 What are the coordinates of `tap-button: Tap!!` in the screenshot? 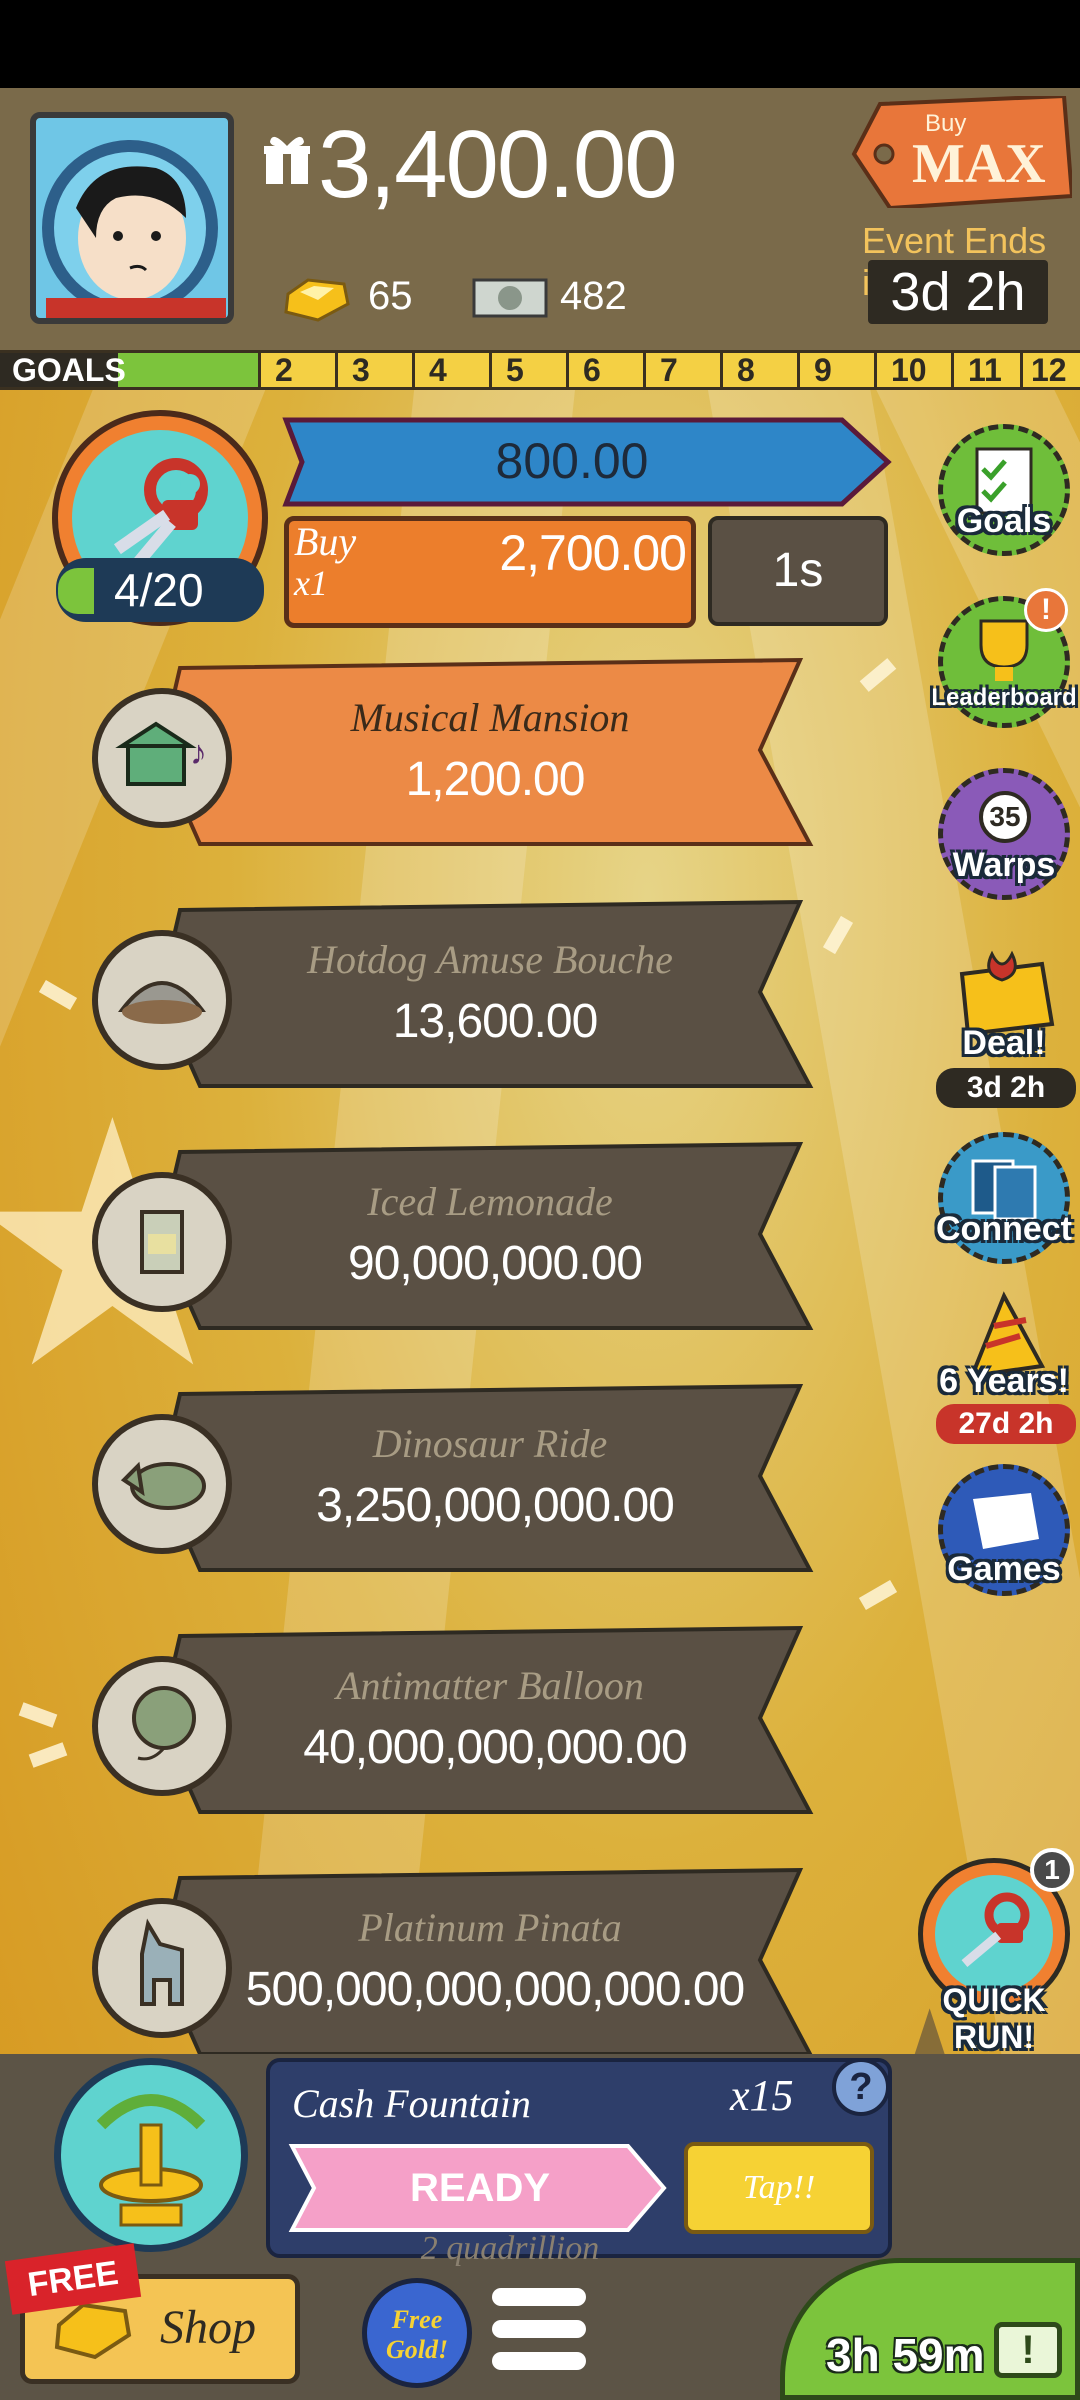 It's located at (779, 2188).